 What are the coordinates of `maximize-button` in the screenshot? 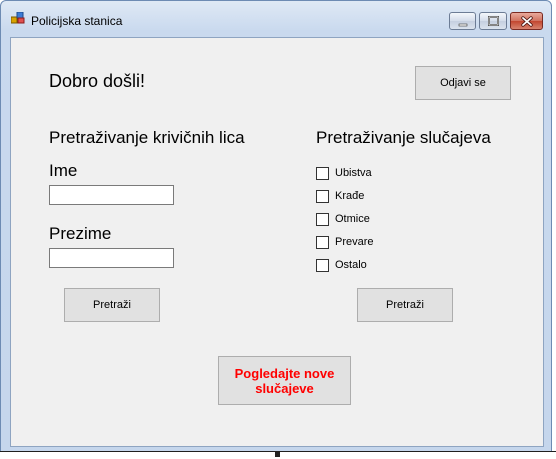 It's located at (493, 21).